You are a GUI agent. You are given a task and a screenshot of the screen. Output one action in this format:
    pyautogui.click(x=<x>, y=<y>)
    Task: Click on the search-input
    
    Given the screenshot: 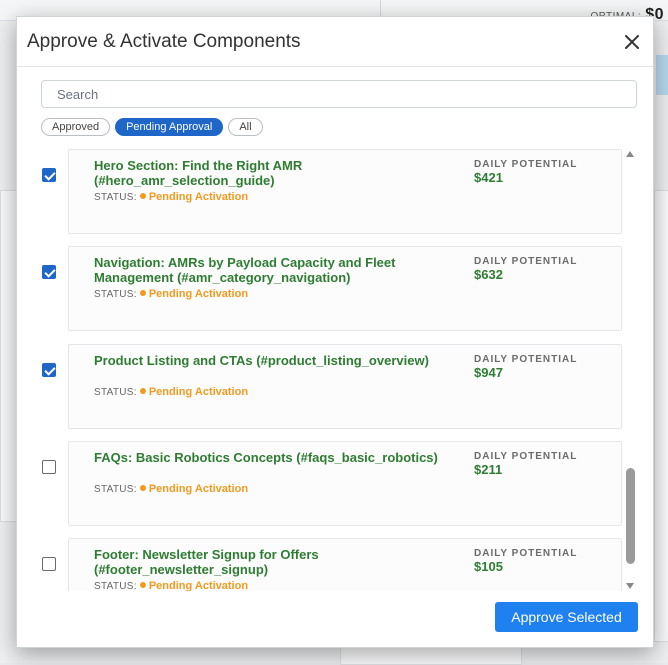 What is the action you would take?
    pyautogui.click(x=339, y=94)
    